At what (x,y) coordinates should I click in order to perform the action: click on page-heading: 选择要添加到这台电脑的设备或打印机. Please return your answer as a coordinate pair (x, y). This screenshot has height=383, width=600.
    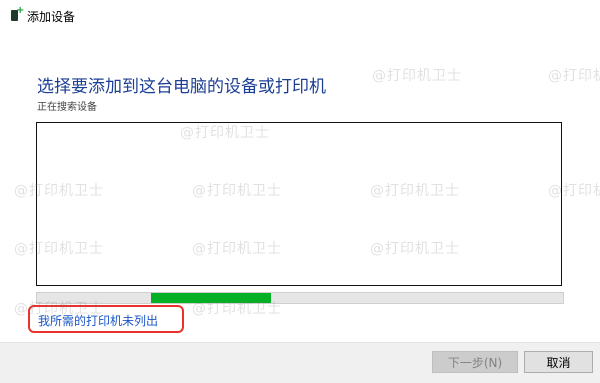
    Looking at the image, I should click on (181, 87).